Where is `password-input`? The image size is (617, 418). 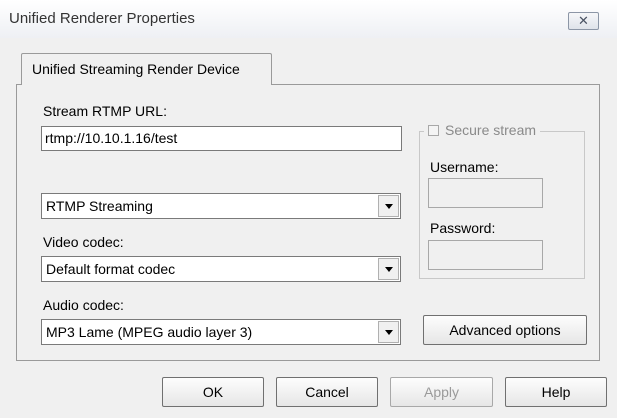
password-input is located at coordinates (485, 255).